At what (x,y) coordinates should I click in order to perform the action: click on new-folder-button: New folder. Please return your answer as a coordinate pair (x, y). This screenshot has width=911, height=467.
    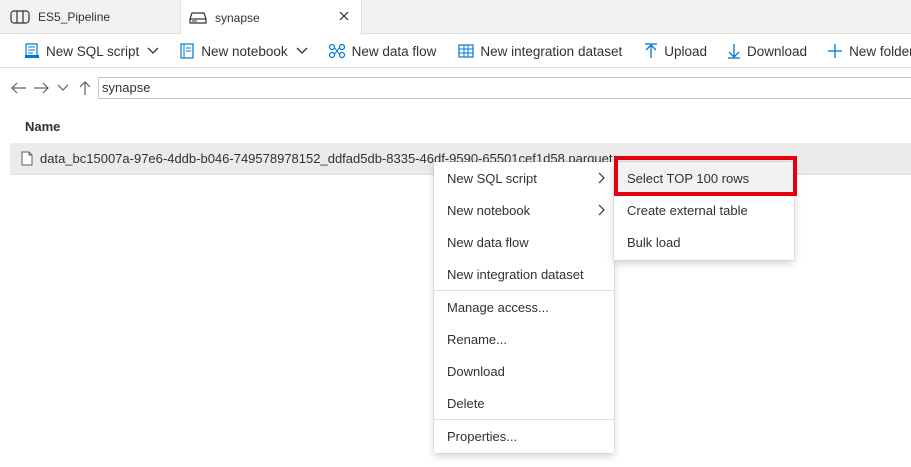
    Looking at the image, I should click on (867, 51).